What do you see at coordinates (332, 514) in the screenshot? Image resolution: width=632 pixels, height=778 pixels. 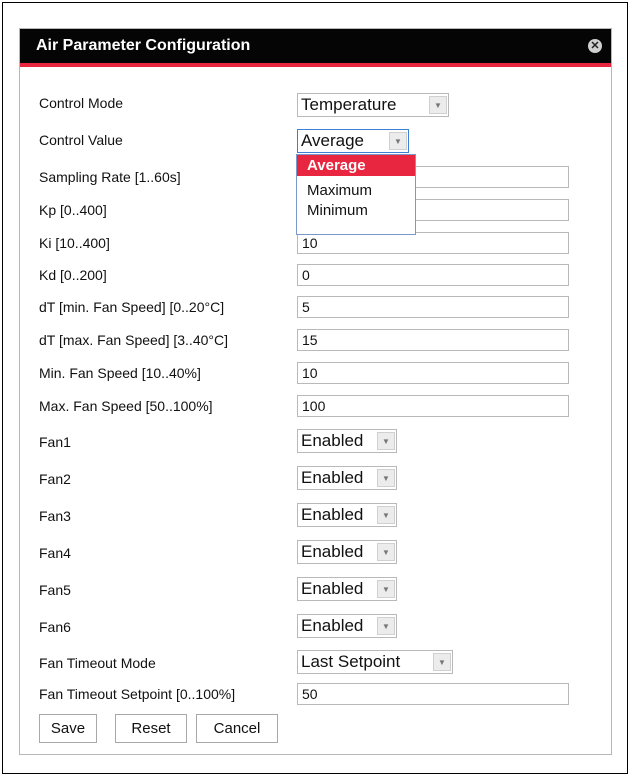 I see `fan3-value: Enabled` at bounding box center [332, 514].